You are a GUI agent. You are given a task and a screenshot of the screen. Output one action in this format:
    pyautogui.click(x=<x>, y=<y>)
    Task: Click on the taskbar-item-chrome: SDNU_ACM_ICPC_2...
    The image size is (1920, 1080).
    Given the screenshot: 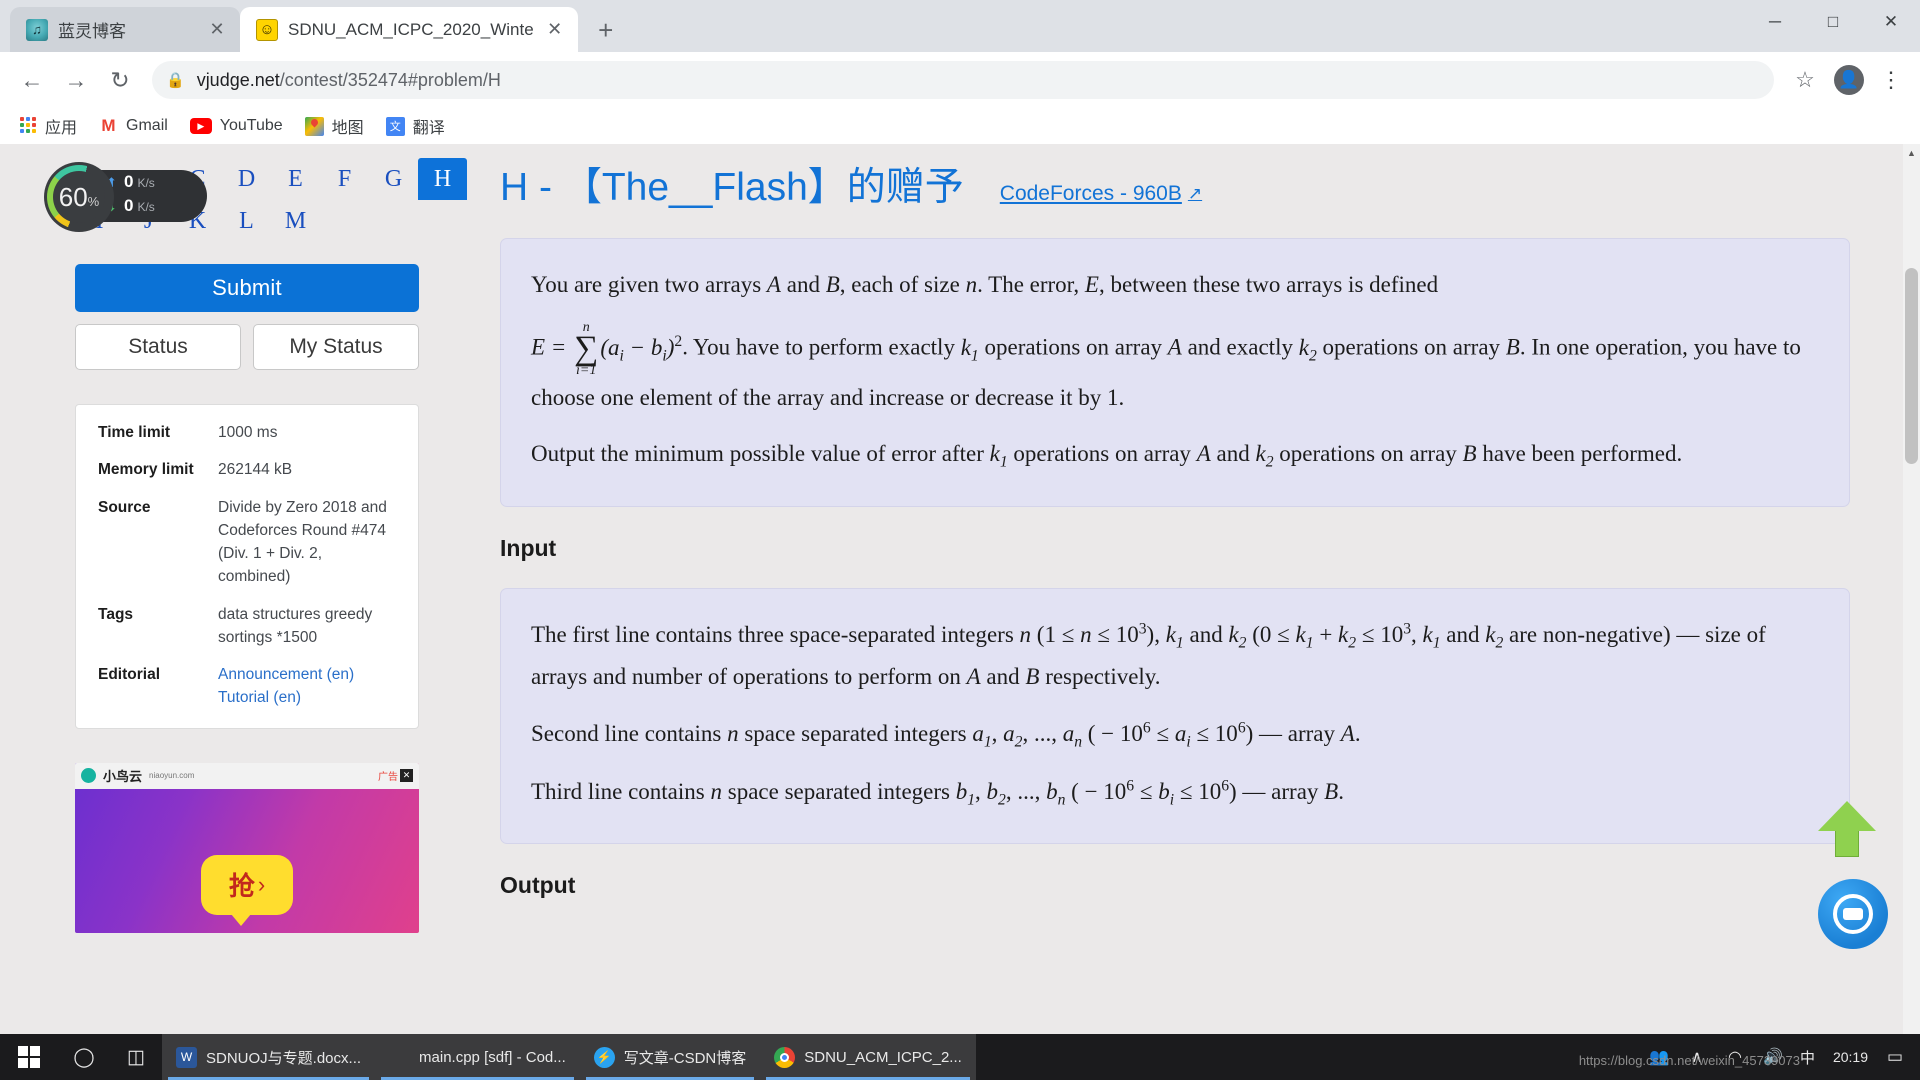 What is the action you would take?
    pyautogui.click(x=868, y=1057)
    